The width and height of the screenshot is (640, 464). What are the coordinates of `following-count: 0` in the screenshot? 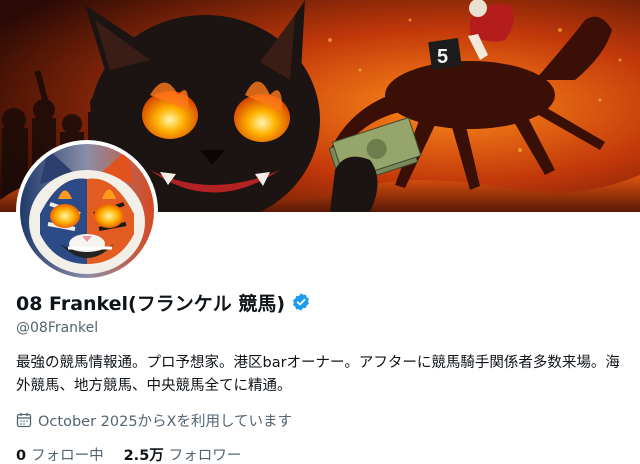 It's located at (21, 455).